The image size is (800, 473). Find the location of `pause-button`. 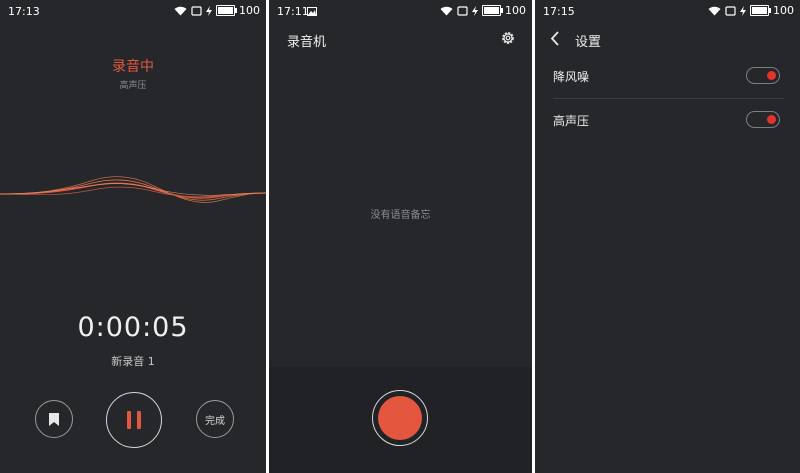

pause-button is located at coordinates (134, 420).